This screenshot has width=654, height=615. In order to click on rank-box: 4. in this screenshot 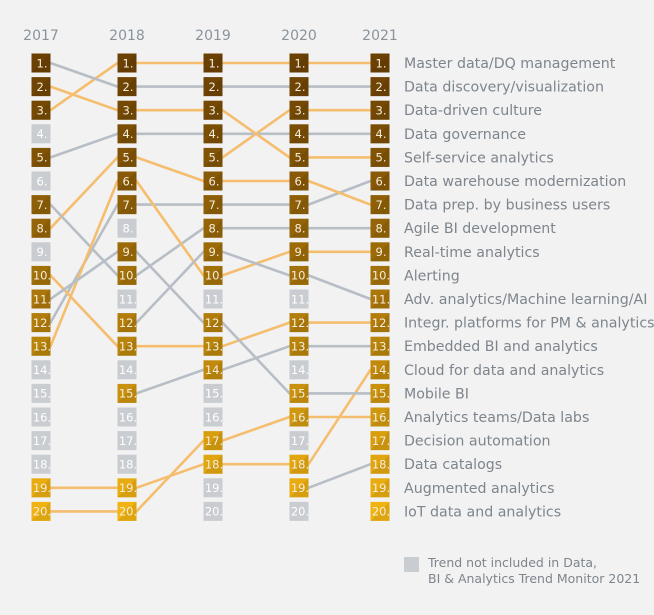, I will do `click(213, 134)`.